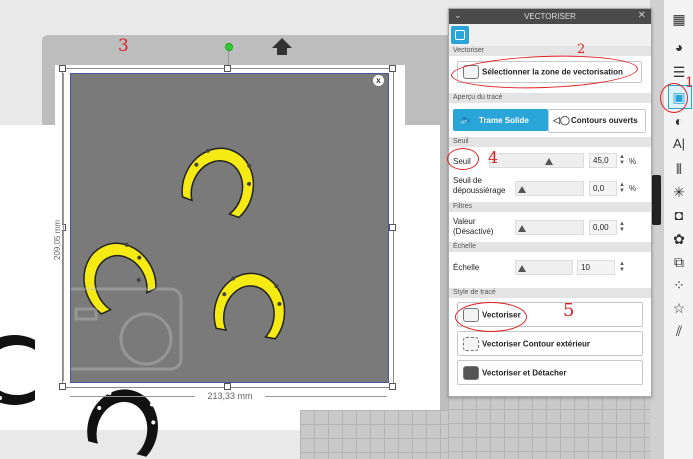  Describe the element at coordinates (465, 120) in the screenshot. I see `fish-solid-icon: 🐟` at that location.